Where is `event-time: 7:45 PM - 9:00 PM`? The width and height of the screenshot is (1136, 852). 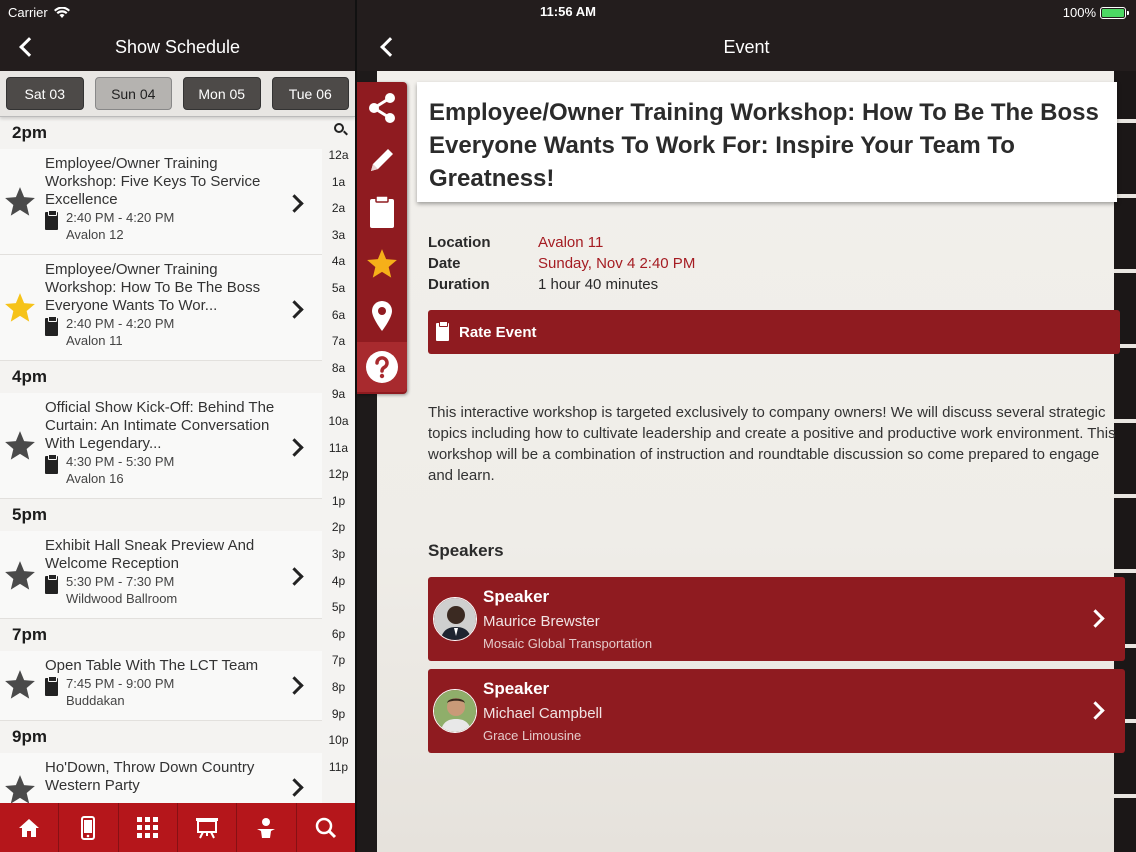 event-time: 7:45 PM - 9:00 PM is located at coordinates (120, 683).